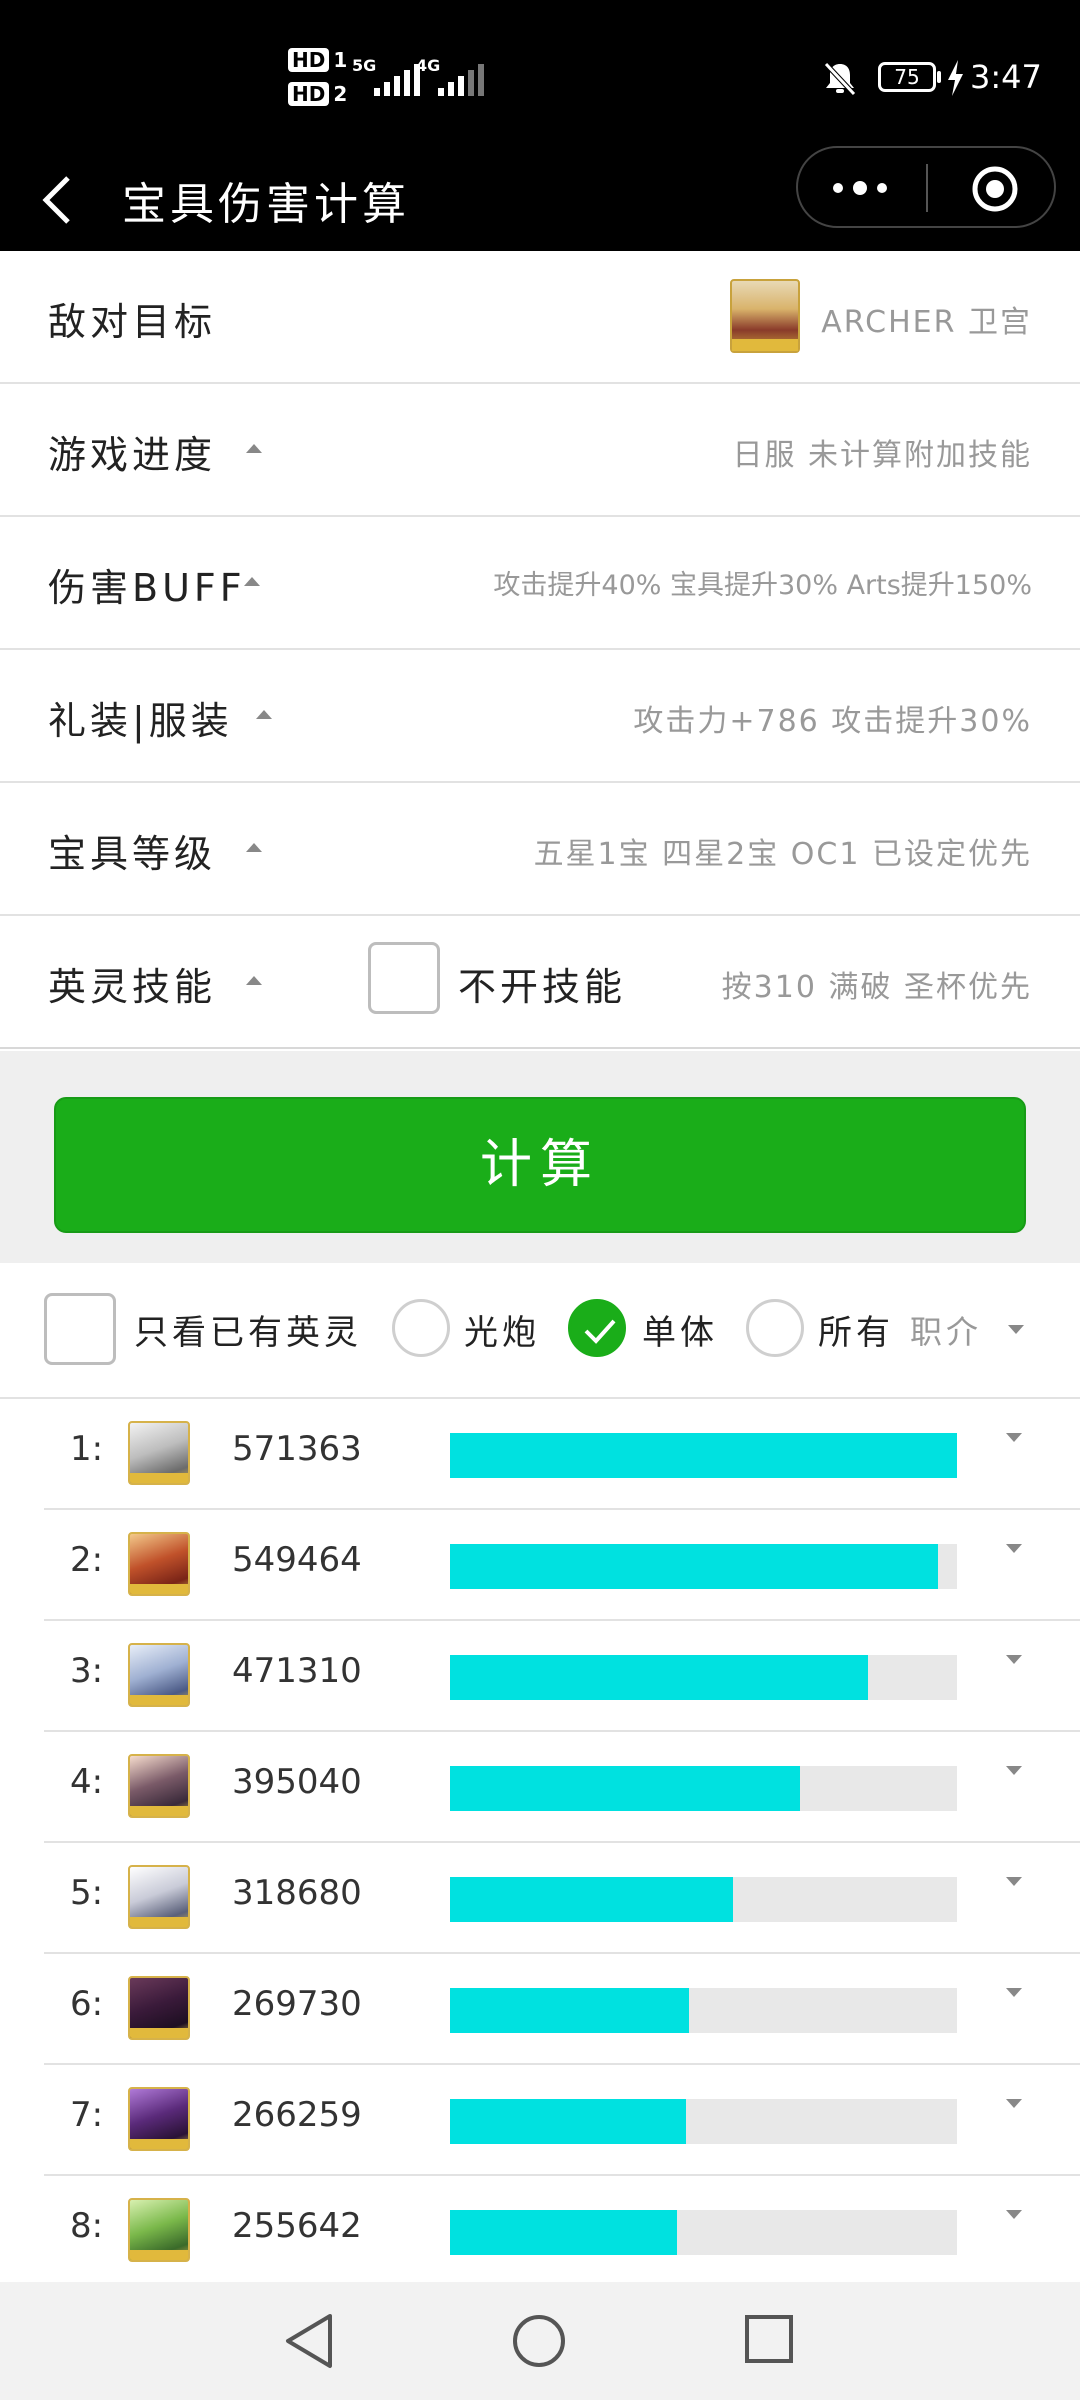 This screenshot has height=2400, width=1080. I want to click on filter-bar: 只看已有英灵 光炮 单体 所有 职介, so click(540, 1331).